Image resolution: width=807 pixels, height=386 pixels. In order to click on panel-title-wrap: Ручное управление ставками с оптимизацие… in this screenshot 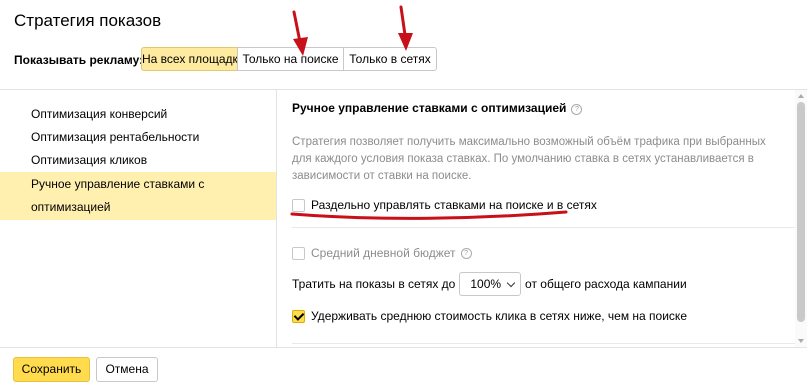, I will do `click(437, 108)`.